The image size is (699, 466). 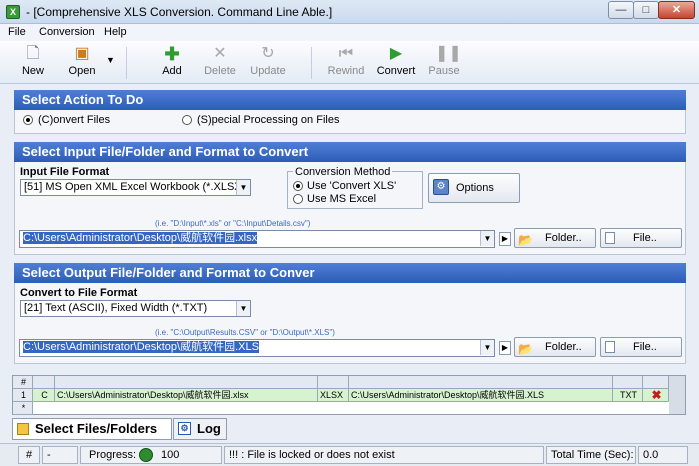 What do you see at coordinates (350, 100) in the screenshot?
I see `action-section-header: Select Action To Do` at bounding box center [350, 100].